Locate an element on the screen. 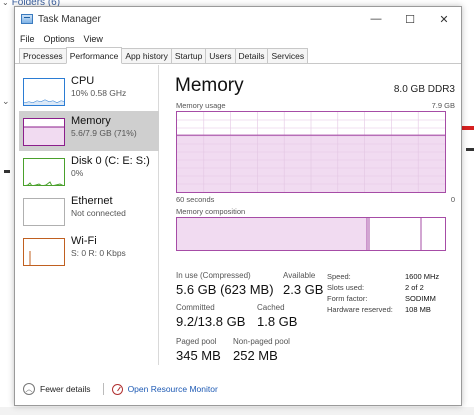 Image resolution: width=474 pixels, height=415 pixels. tab-startup: Startup is located at coordinates (188, 55).